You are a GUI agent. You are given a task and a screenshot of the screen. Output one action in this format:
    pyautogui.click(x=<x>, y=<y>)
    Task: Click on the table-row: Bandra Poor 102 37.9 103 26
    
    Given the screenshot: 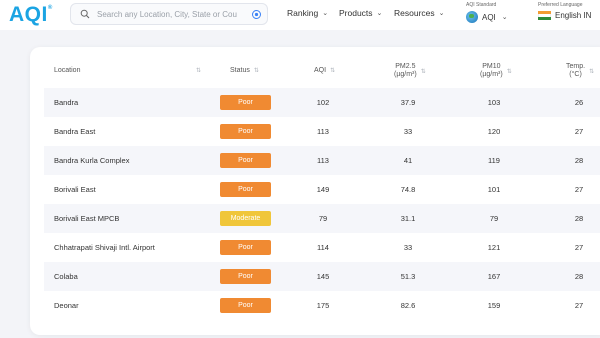 What is the action you would take?
    pyautogui.click(x=322, y=102)
    